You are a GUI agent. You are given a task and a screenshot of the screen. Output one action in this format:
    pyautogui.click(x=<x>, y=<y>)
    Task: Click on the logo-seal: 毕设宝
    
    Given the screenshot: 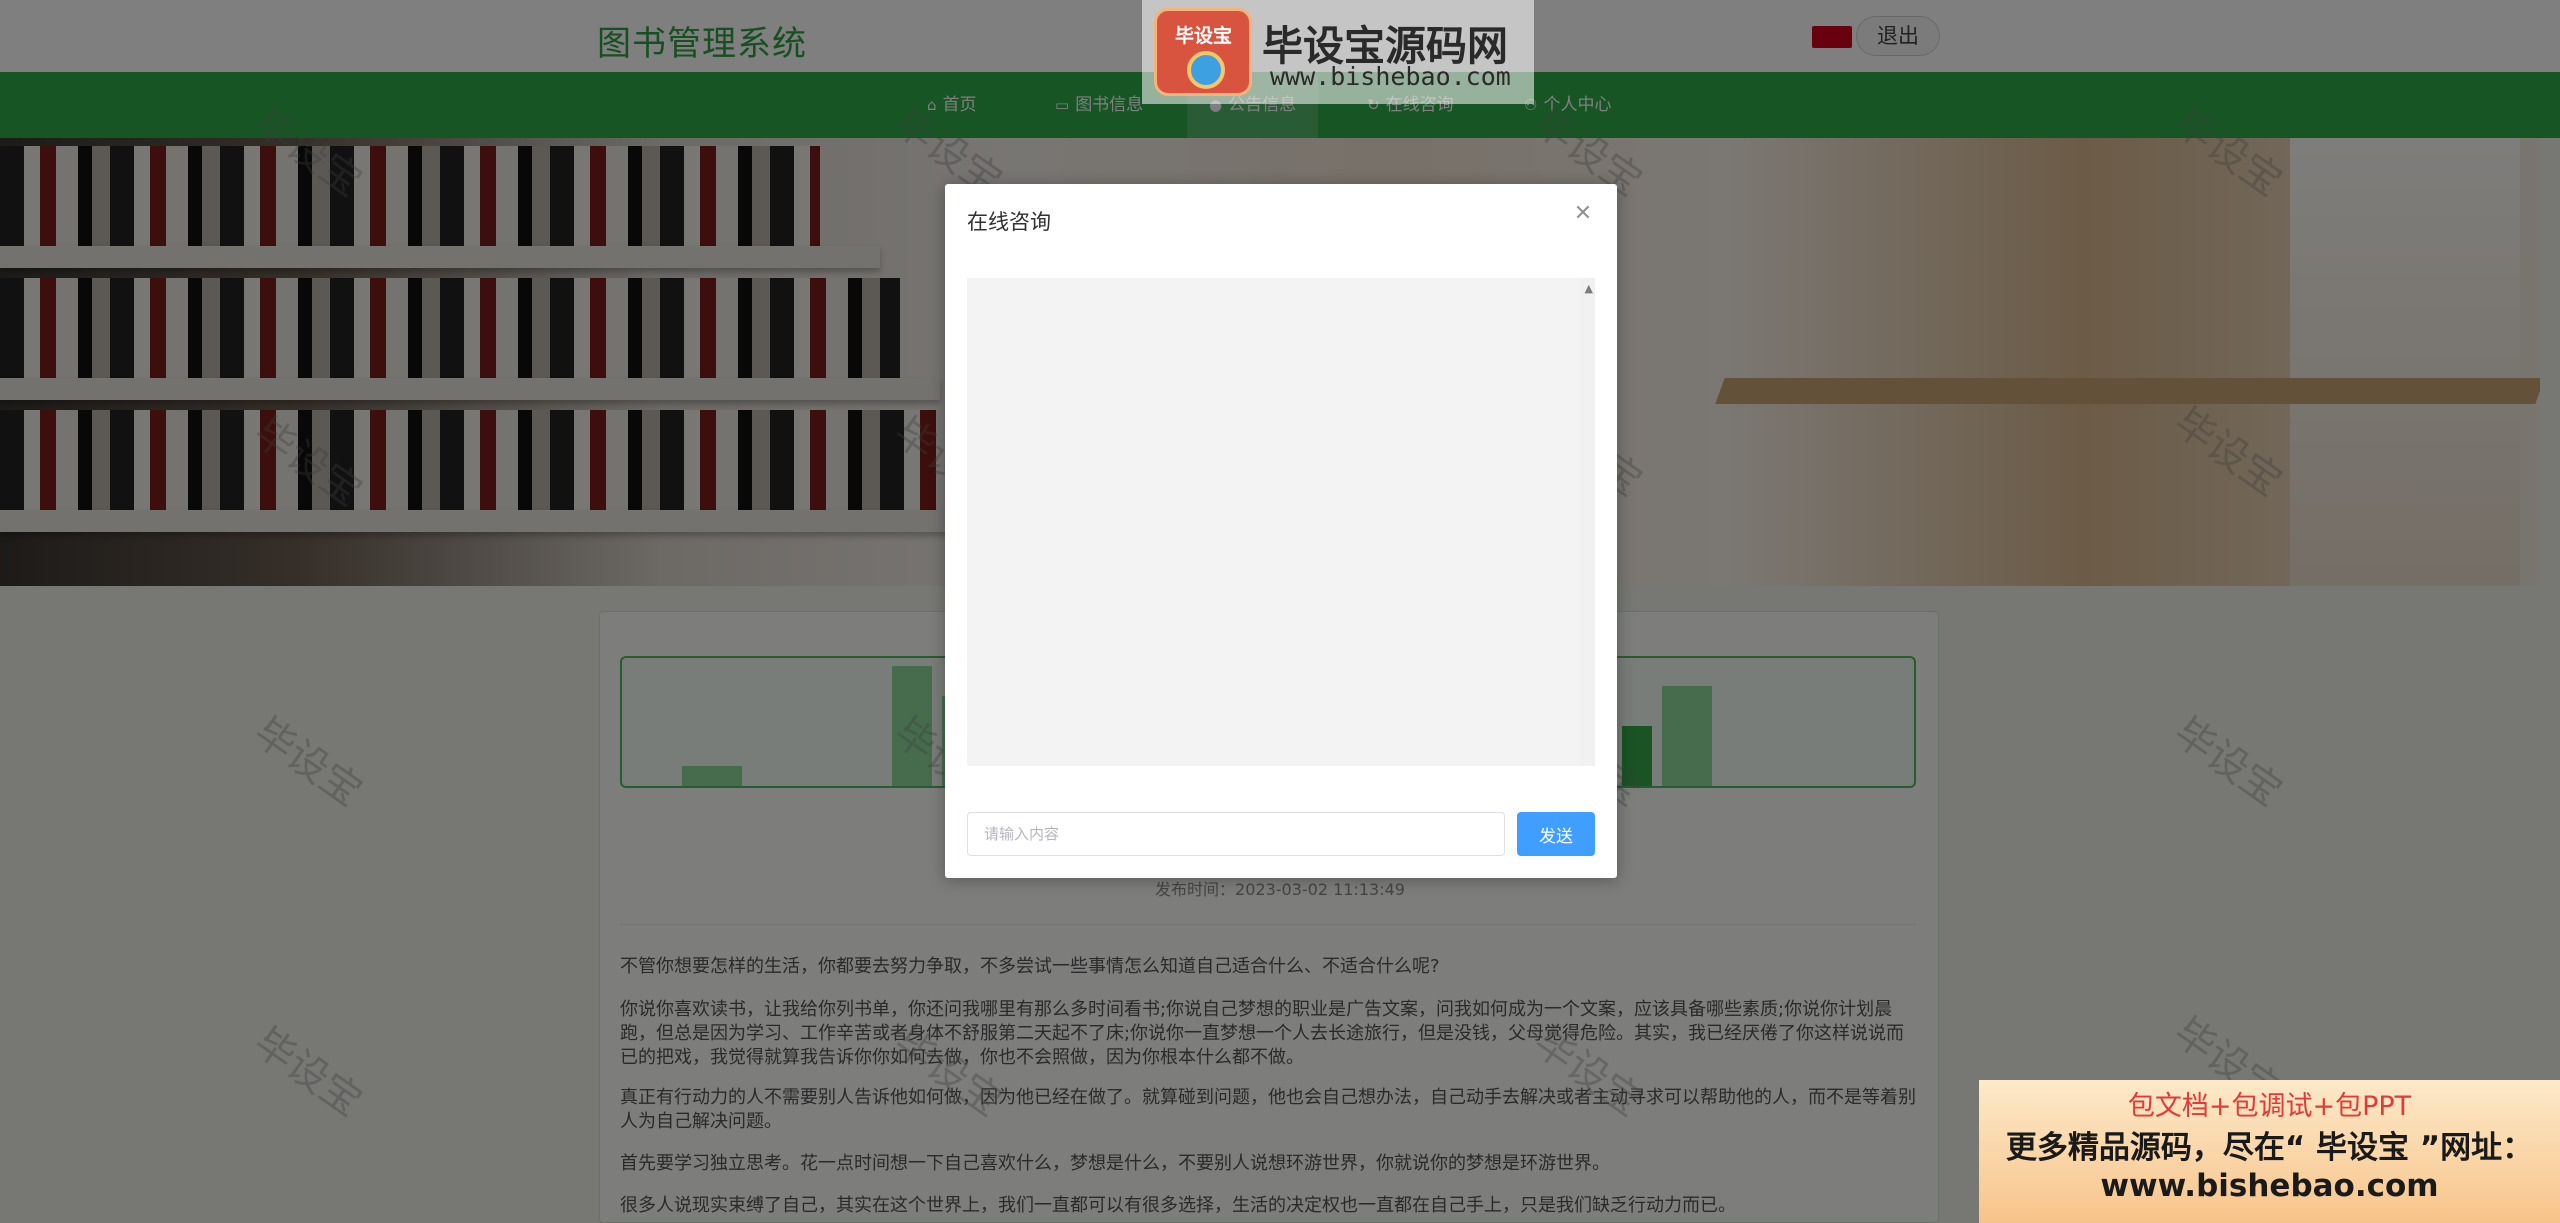 What is the action you would take?
    pyautogui.click(x=1203, y=52)
    